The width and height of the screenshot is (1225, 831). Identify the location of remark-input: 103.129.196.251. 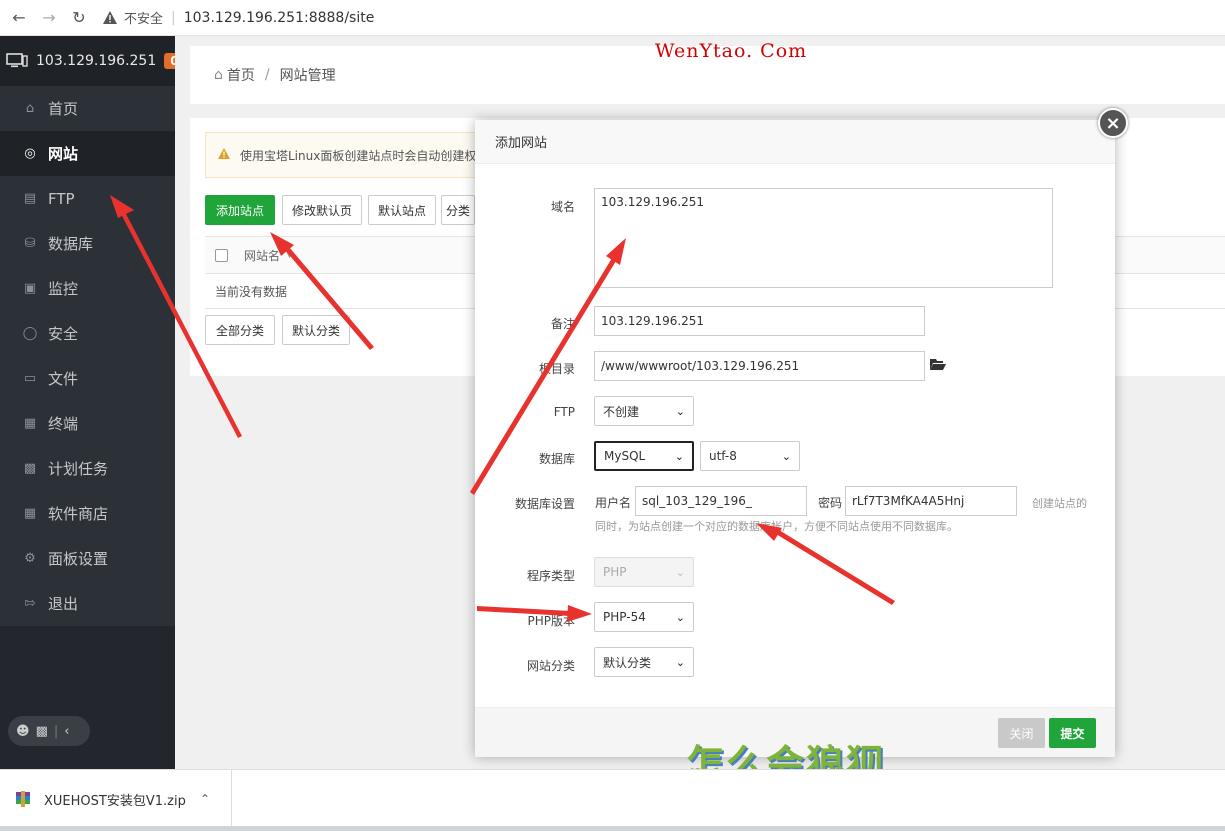
(759, 321).